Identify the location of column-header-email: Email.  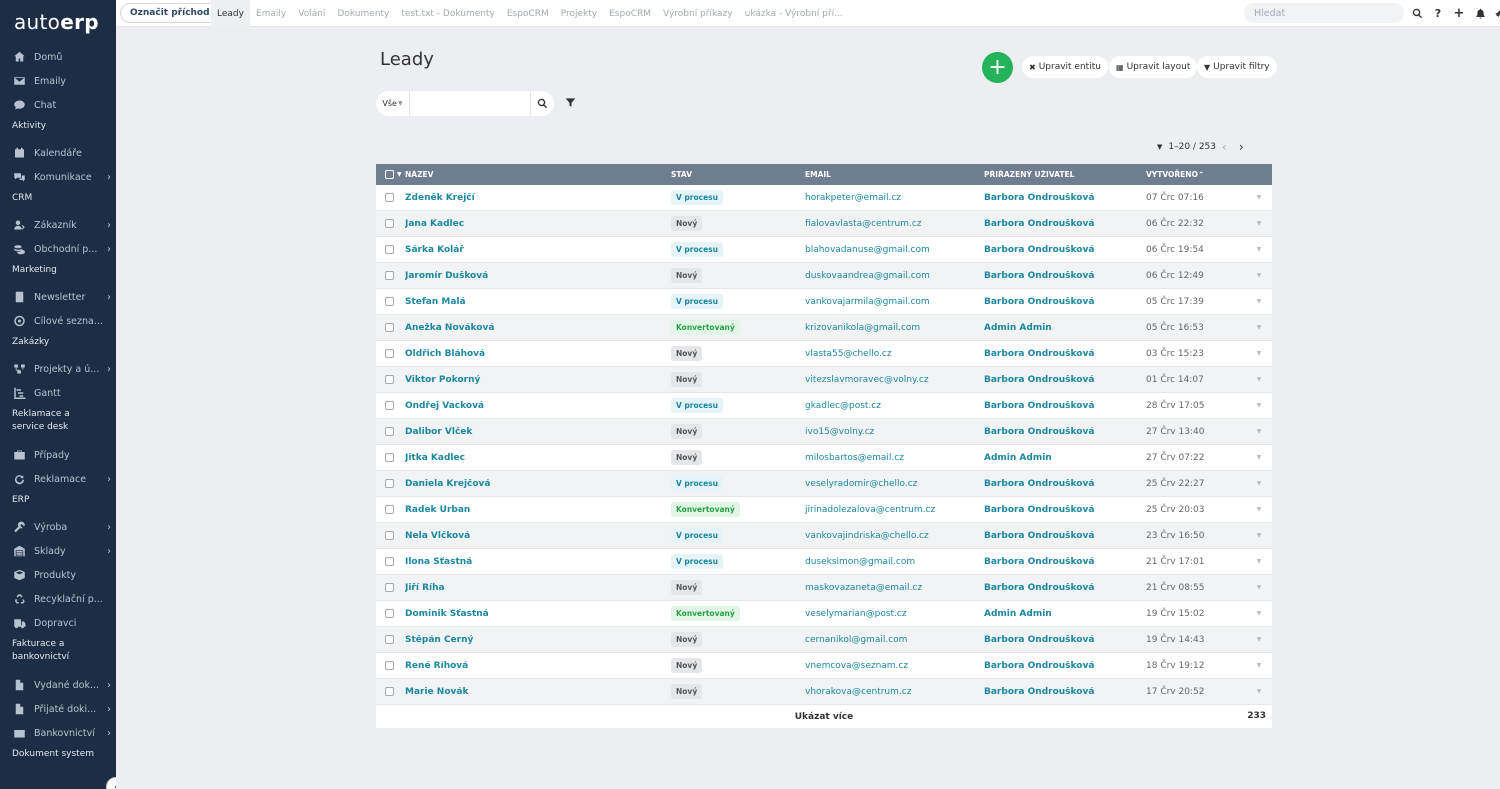
(894, 174).